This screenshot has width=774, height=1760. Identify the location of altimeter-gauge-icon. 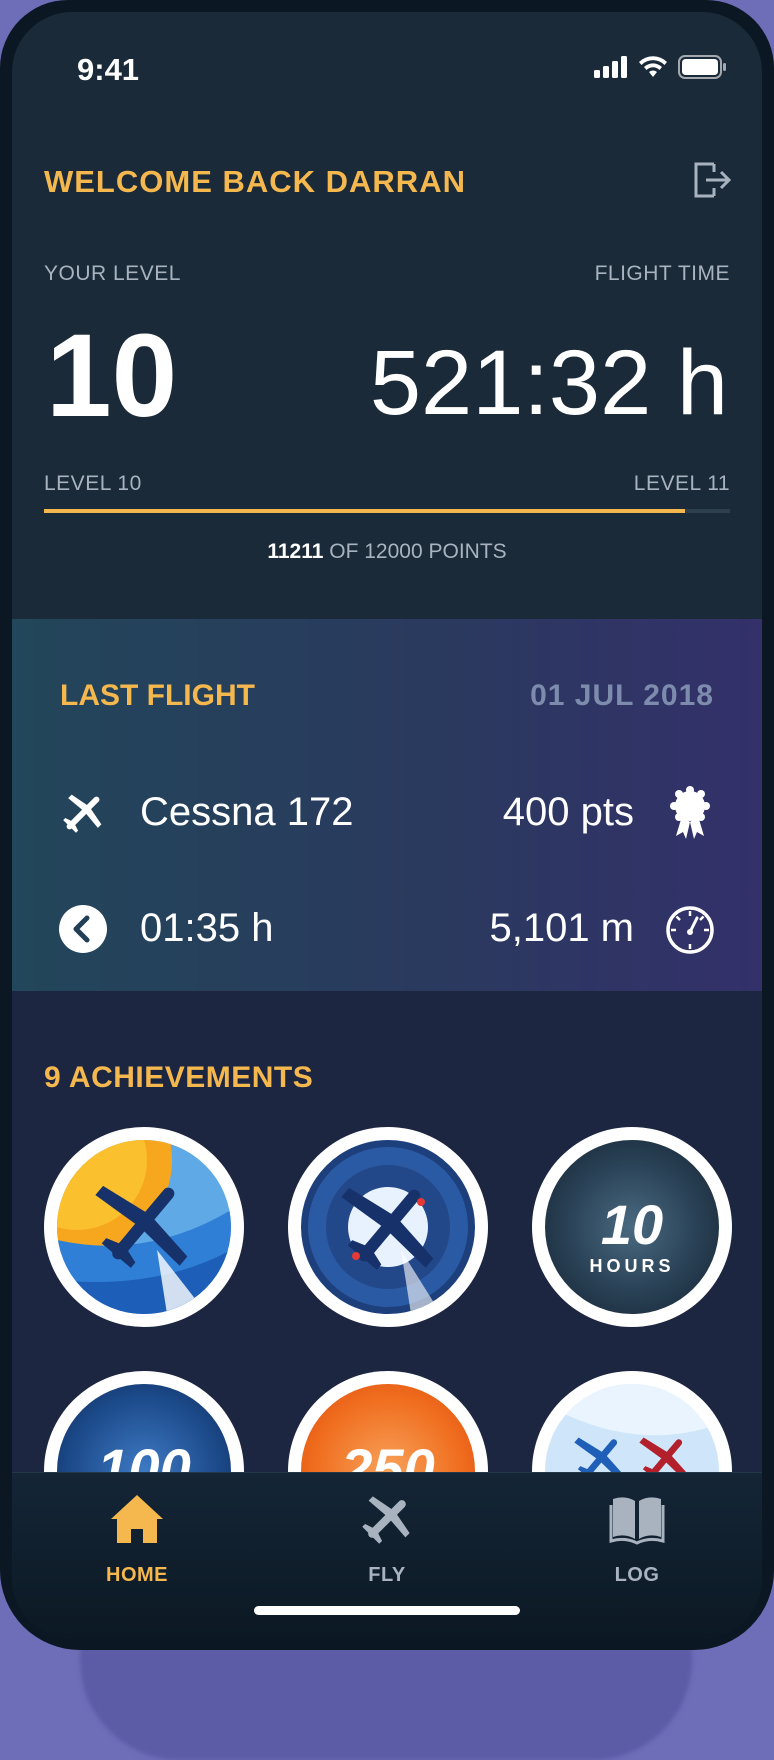
(690, 930).